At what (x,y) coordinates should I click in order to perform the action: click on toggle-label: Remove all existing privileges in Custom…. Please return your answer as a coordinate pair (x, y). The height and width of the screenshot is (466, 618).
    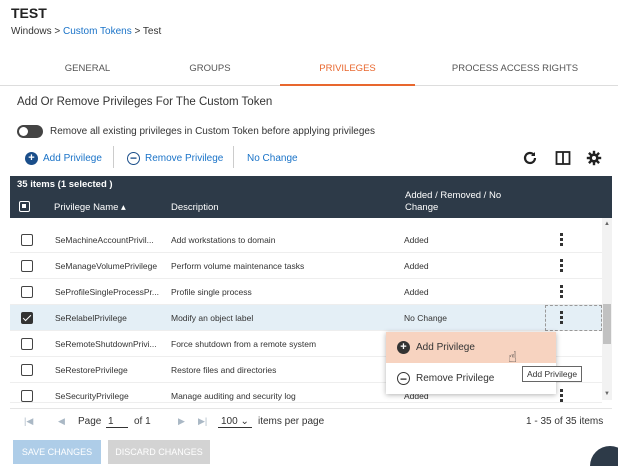
    Looking at the image, I should click on (212, 131).